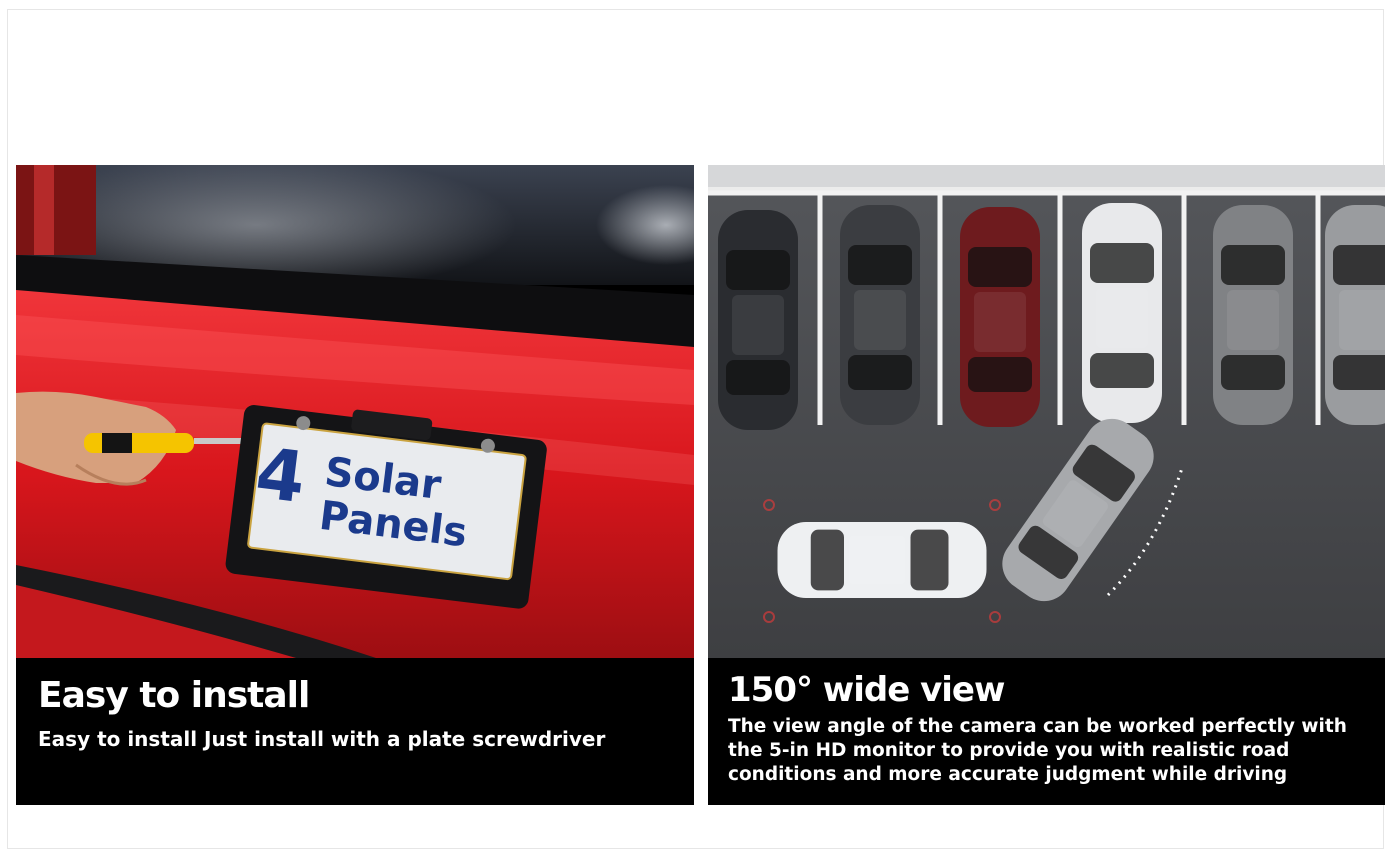 This screenshot has width=1391, height=858. I want to click on plate-line-2: Panels, so click(393, 524).